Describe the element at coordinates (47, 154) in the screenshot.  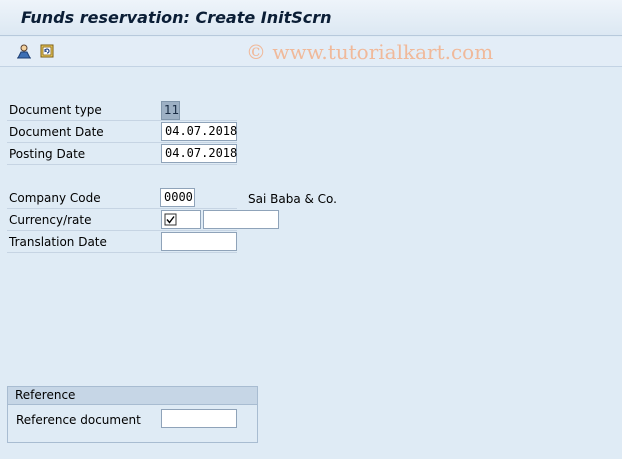
I see `posting-date-label: Posting Date` at that location.